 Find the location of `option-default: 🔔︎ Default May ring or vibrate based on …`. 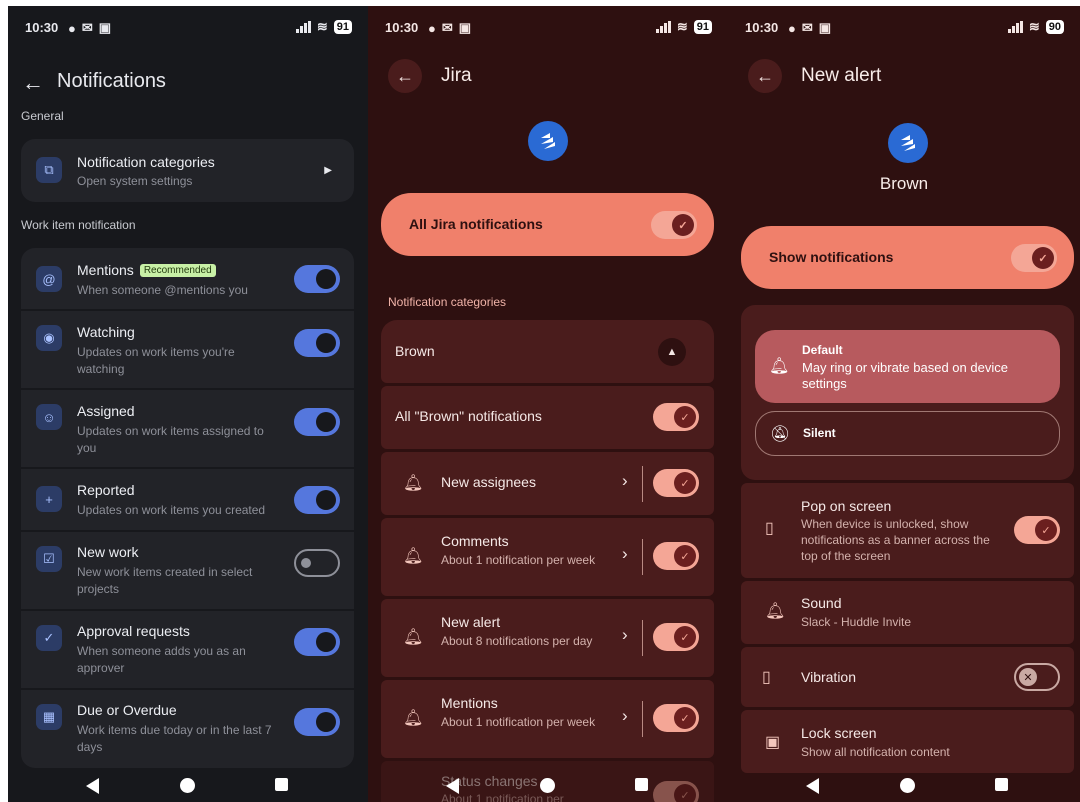

option-default: 🔔︎ Default May ring or vibrate based on … is located at coordinates (907, 366).